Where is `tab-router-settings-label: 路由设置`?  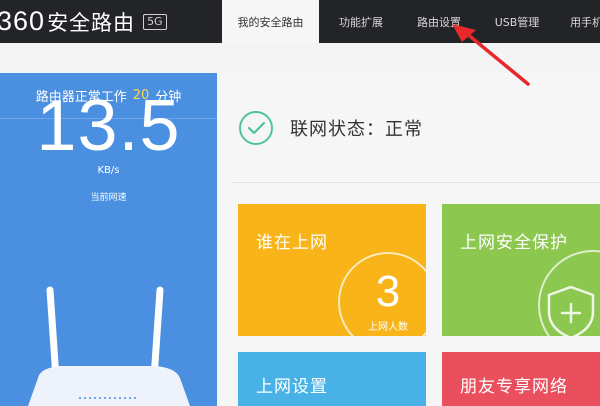 tab-router-settings-label: 路由设置 is located at coordinates (439, 22).